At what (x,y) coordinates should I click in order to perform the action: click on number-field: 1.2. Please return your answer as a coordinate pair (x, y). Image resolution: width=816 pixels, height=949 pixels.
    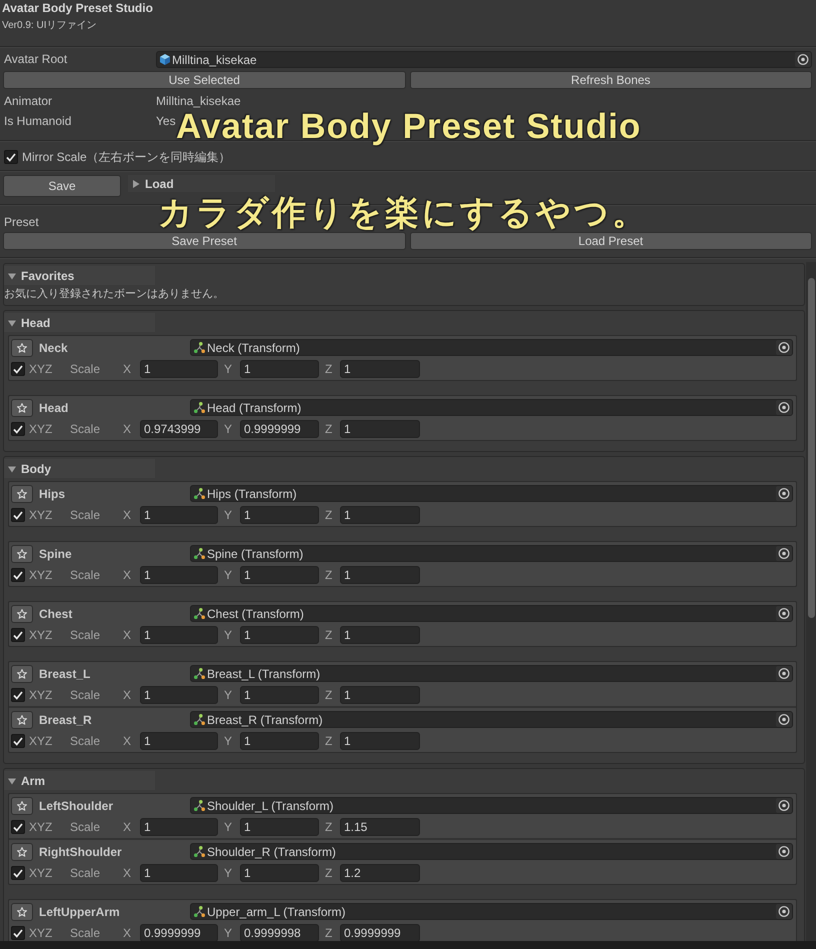
    Looking at the image, I should click on (380, 873).